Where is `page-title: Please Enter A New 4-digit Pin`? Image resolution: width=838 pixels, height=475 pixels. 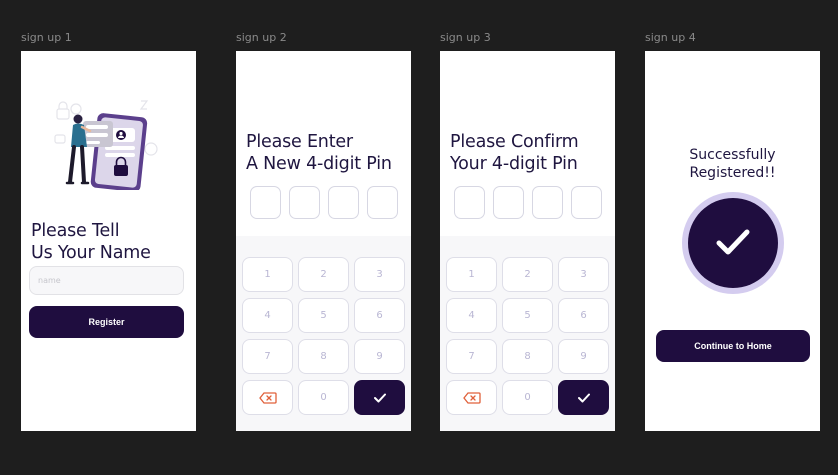
page-title: Please Enter A New 4-digit Pin is located at coordinates (319, 153).